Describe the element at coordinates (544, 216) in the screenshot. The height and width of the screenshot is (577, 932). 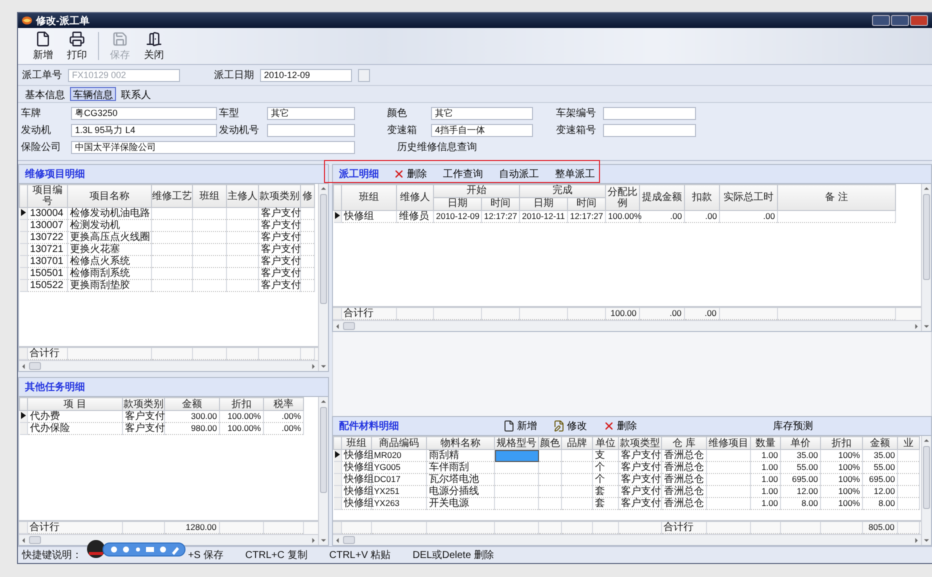
I see `table-cell: 2010-12-11` at that location.